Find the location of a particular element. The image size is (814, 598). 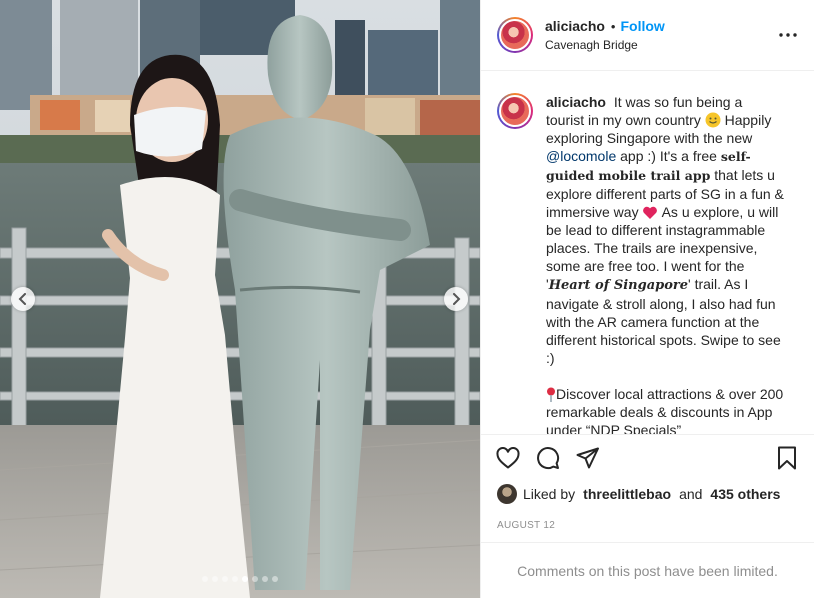

more-horizontal-icon is located at coordinates (788, 35).